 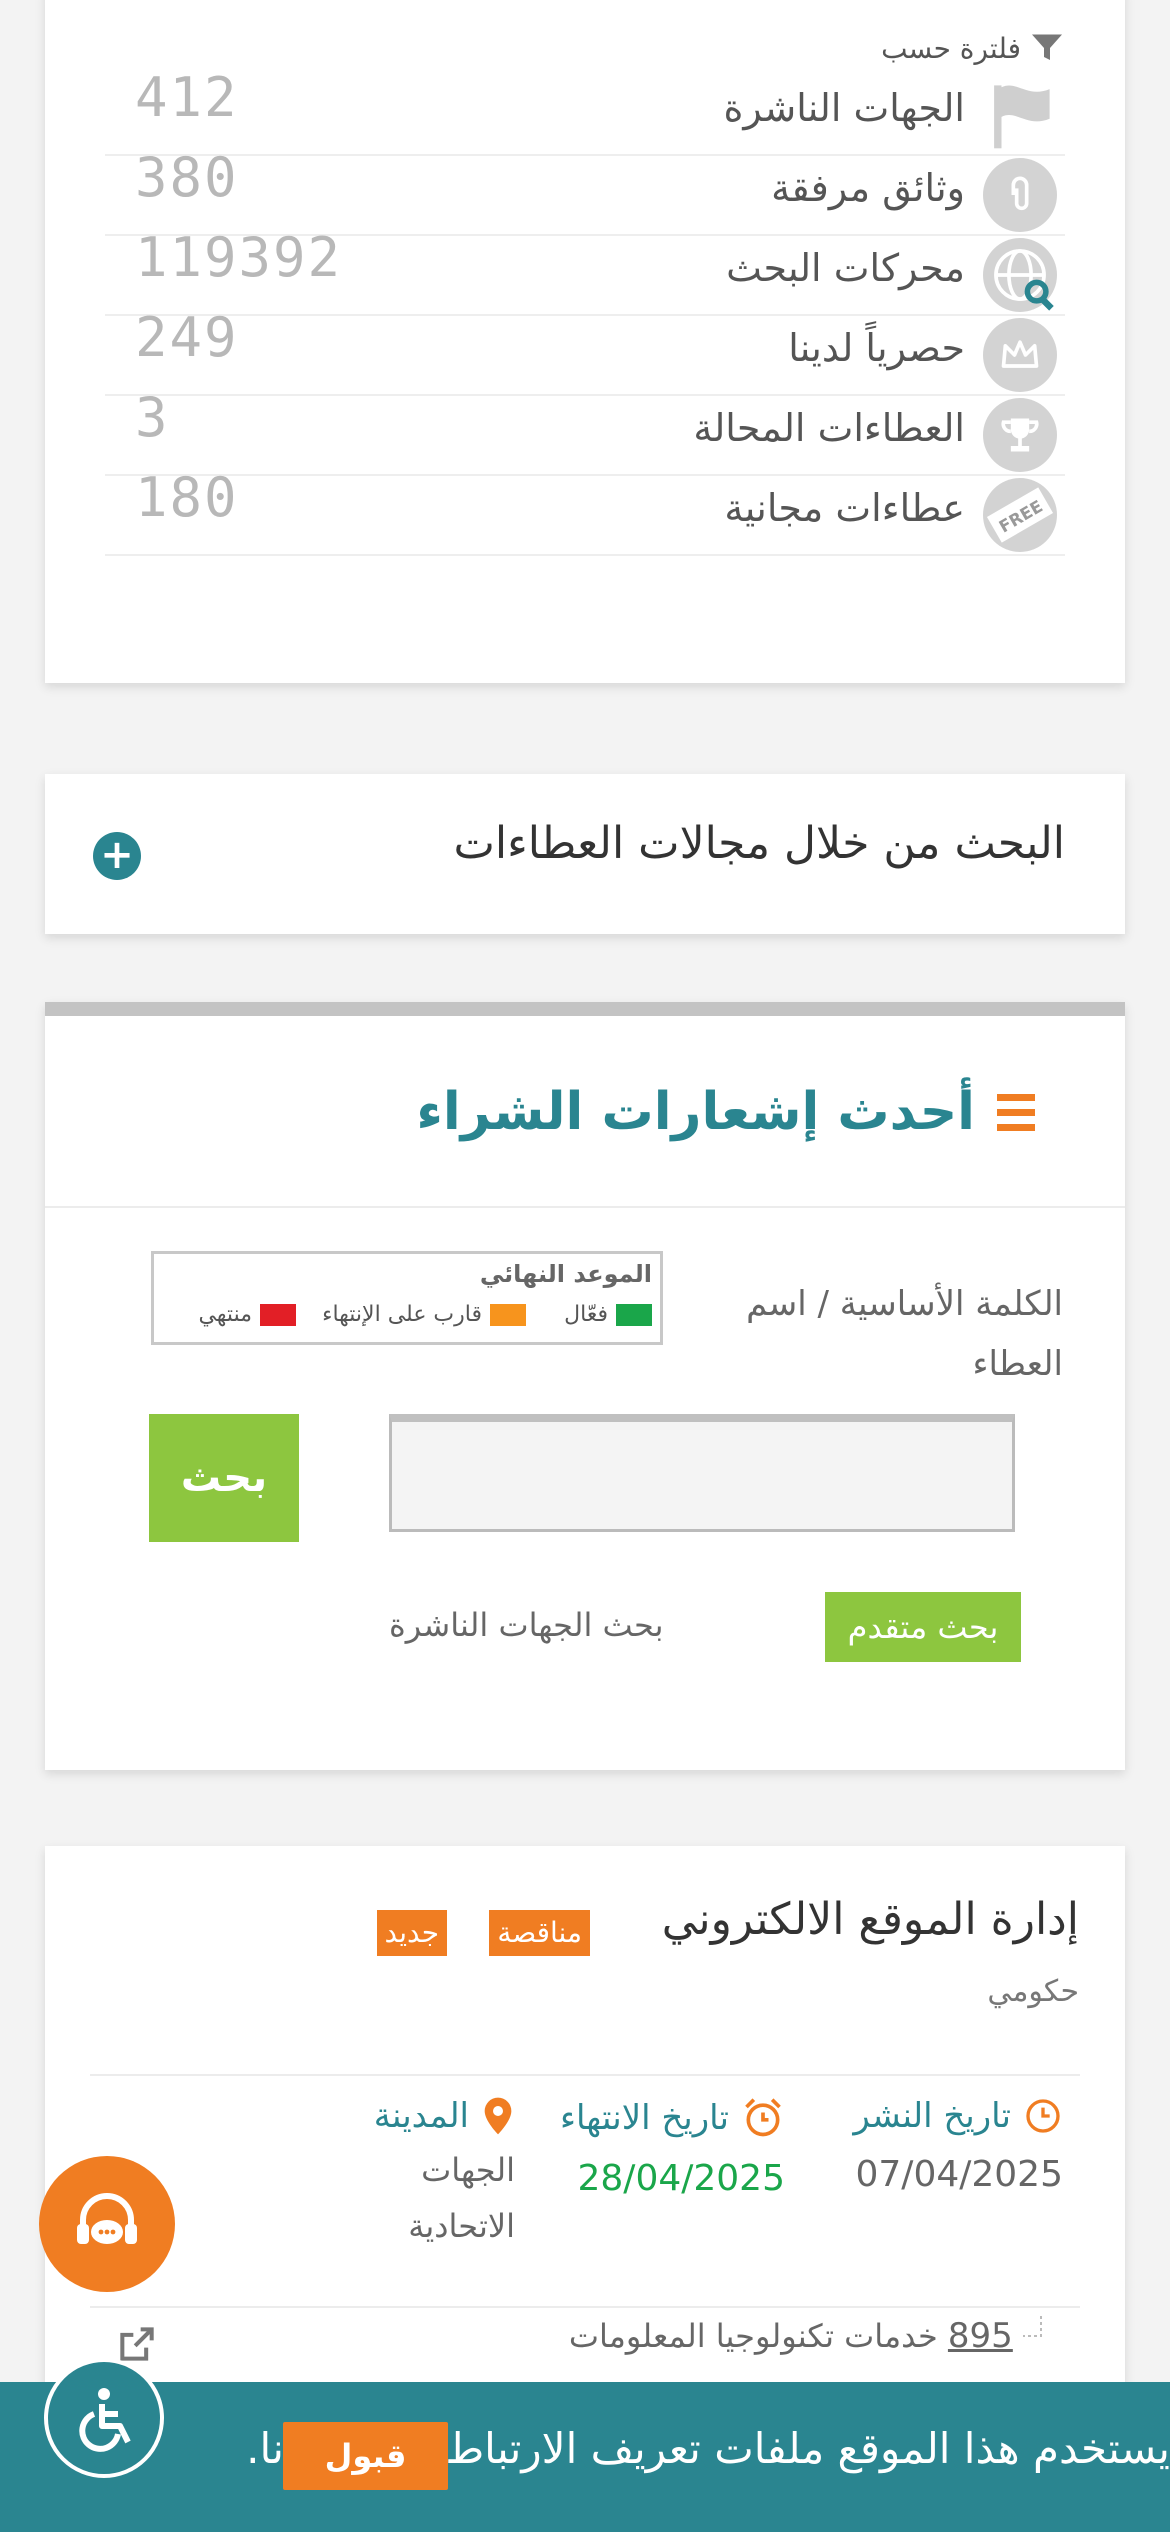 What do you see at coordinates (958, 2145) in the screenshot?
I see `publish-date-block: تاريخ النشر 07/04/2025` at bounding box center [958, 2145].